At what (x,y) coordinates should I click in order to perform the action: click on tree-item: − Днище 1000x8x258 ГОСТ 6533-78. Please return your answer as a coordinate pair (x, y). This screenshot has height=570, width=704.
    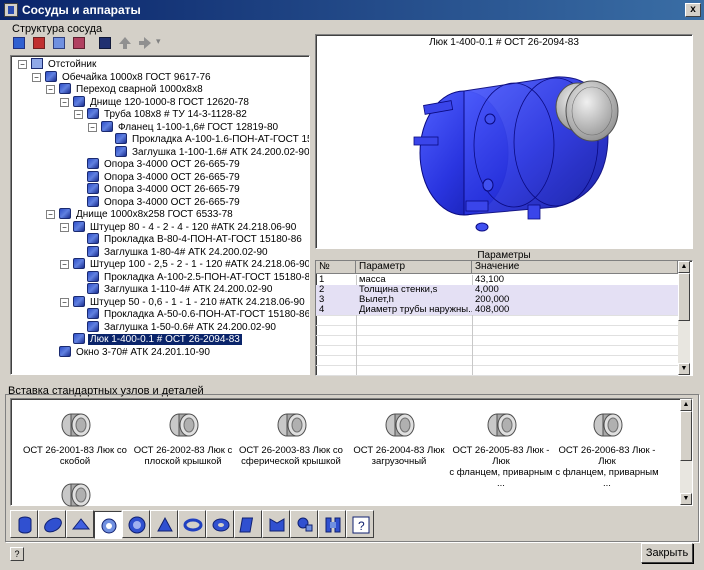
    Looking at the image, I should click on (140, 214).